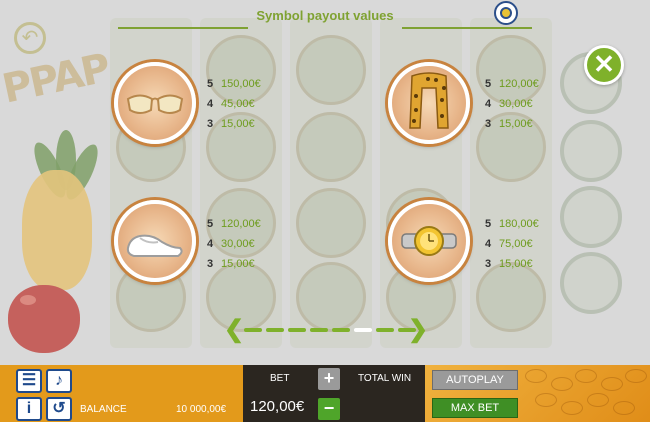  What do you see at coordinates (329, 379) in the screenshot?
I see `increase-bet-button: +` at bounding box center [329, 379].